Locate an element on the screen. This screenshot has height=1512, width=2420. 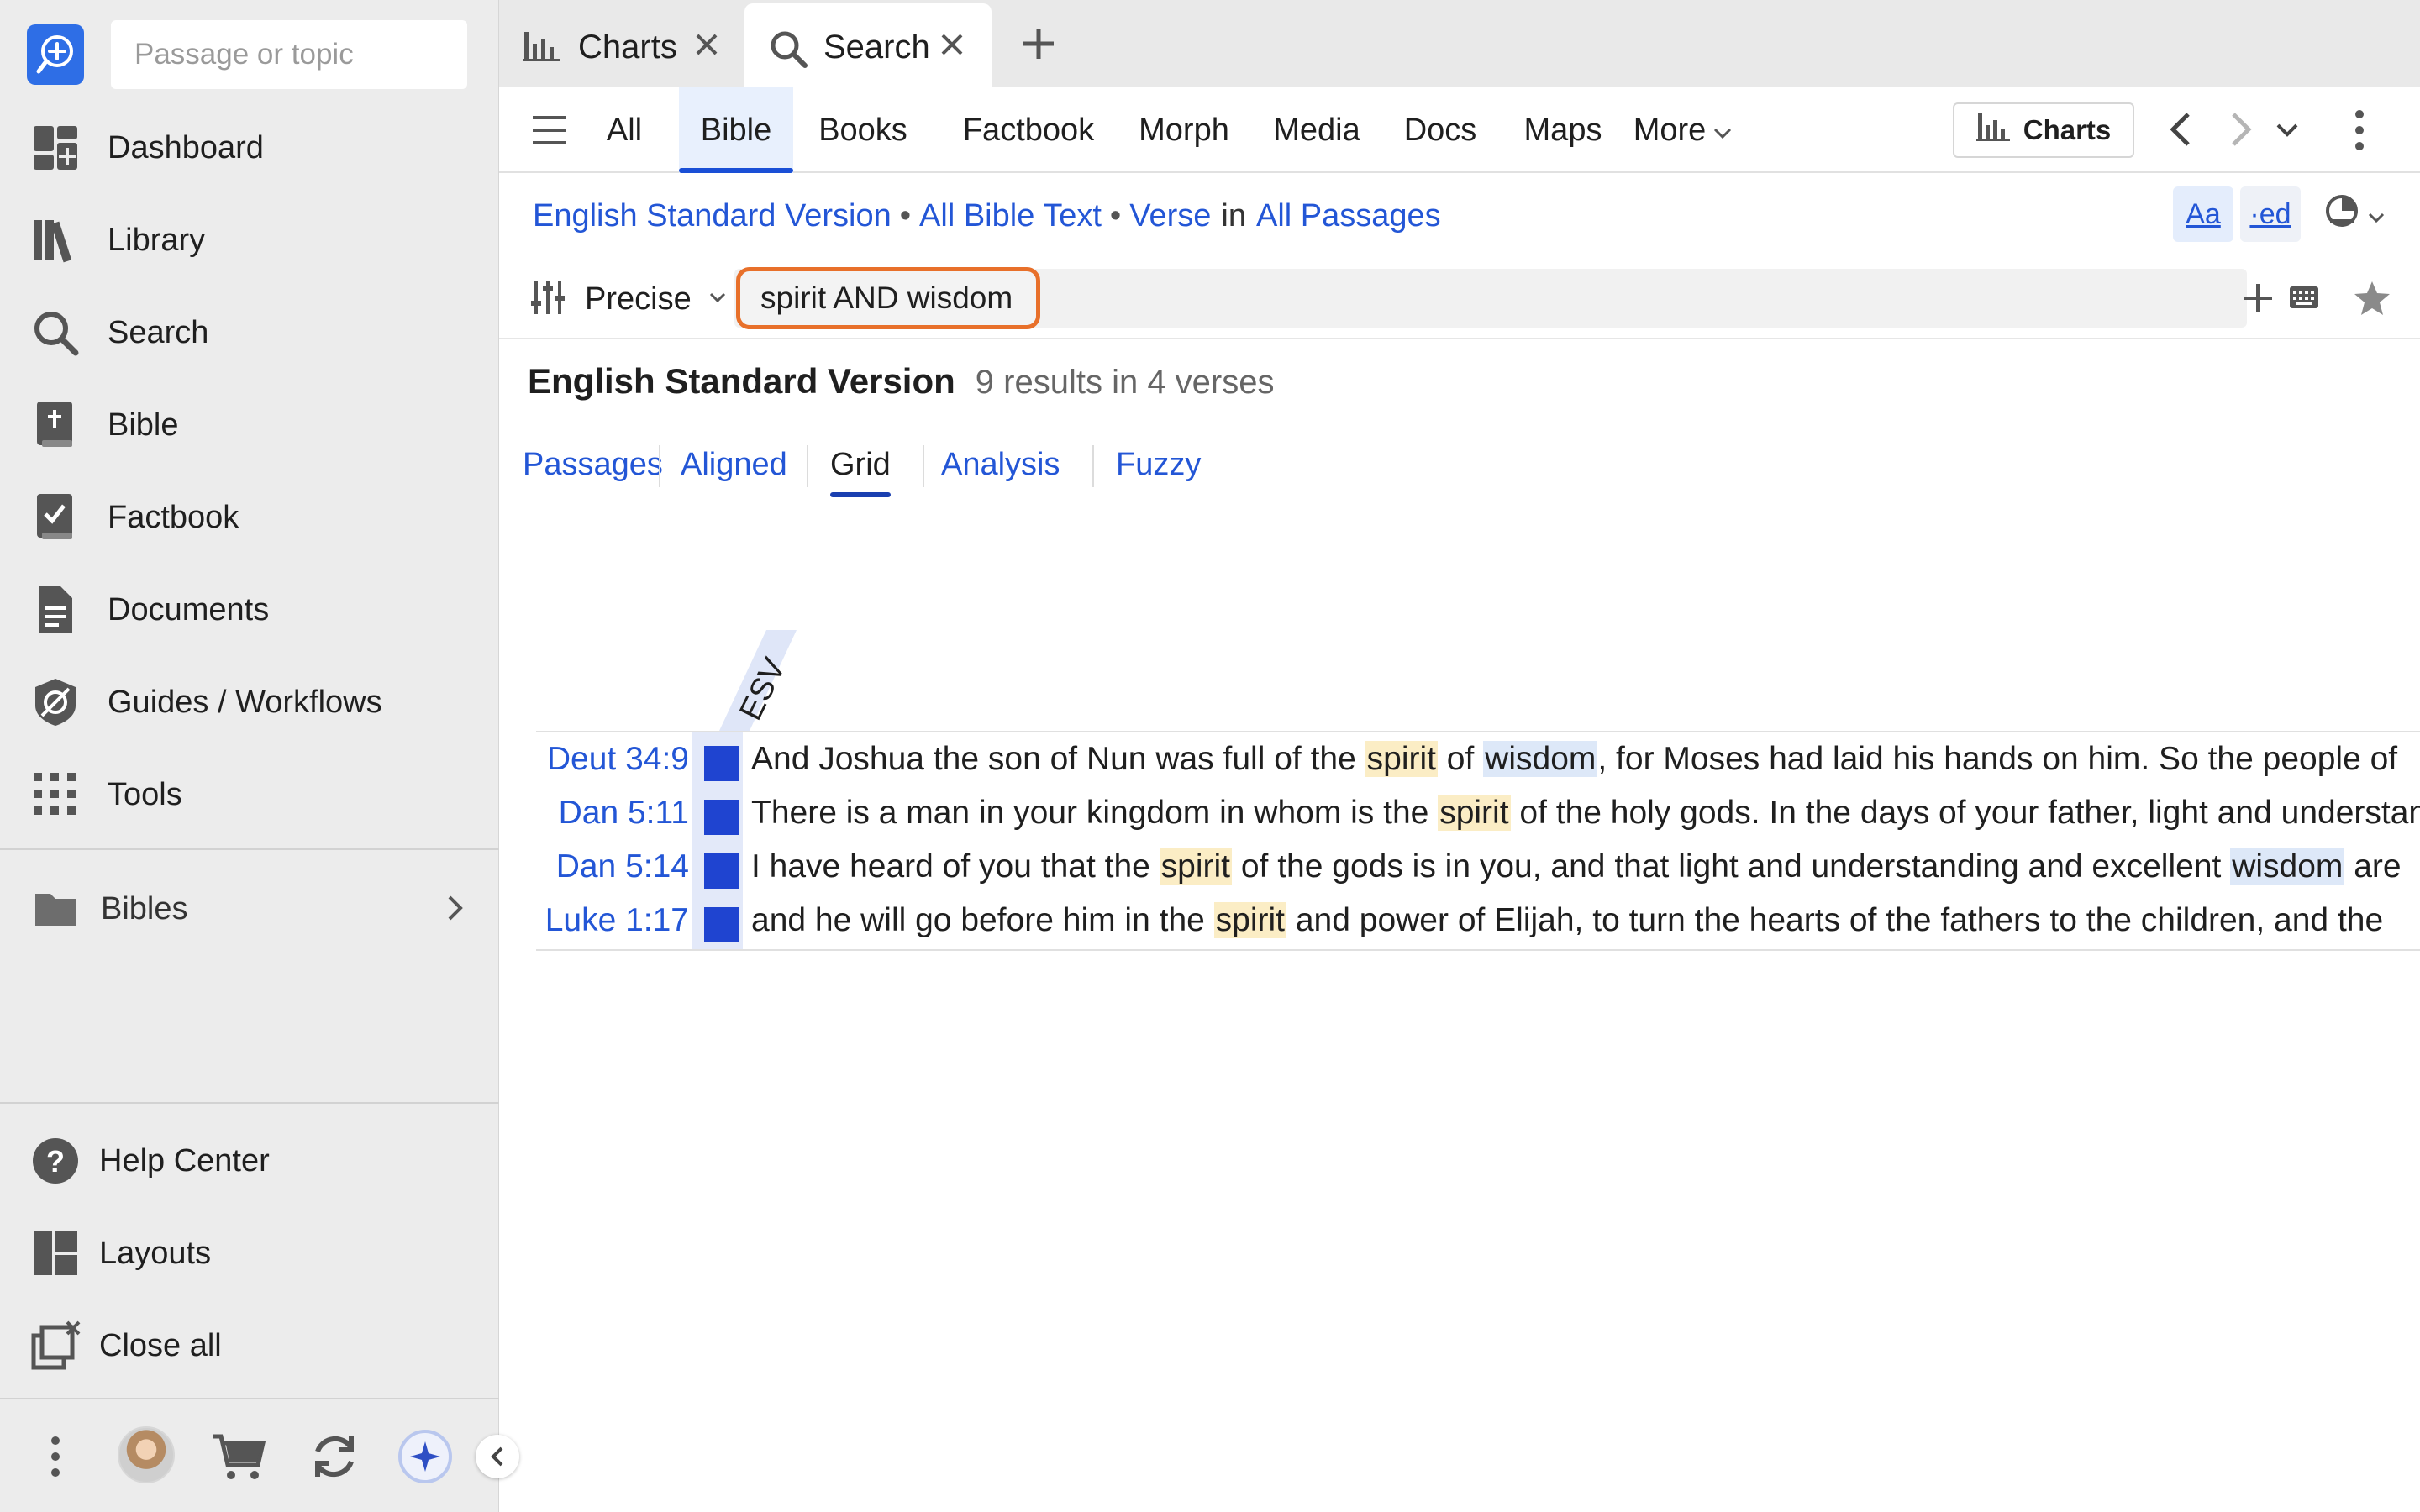
verse-reference-link: Dan 5:14 is located at coordinates (622, 866).